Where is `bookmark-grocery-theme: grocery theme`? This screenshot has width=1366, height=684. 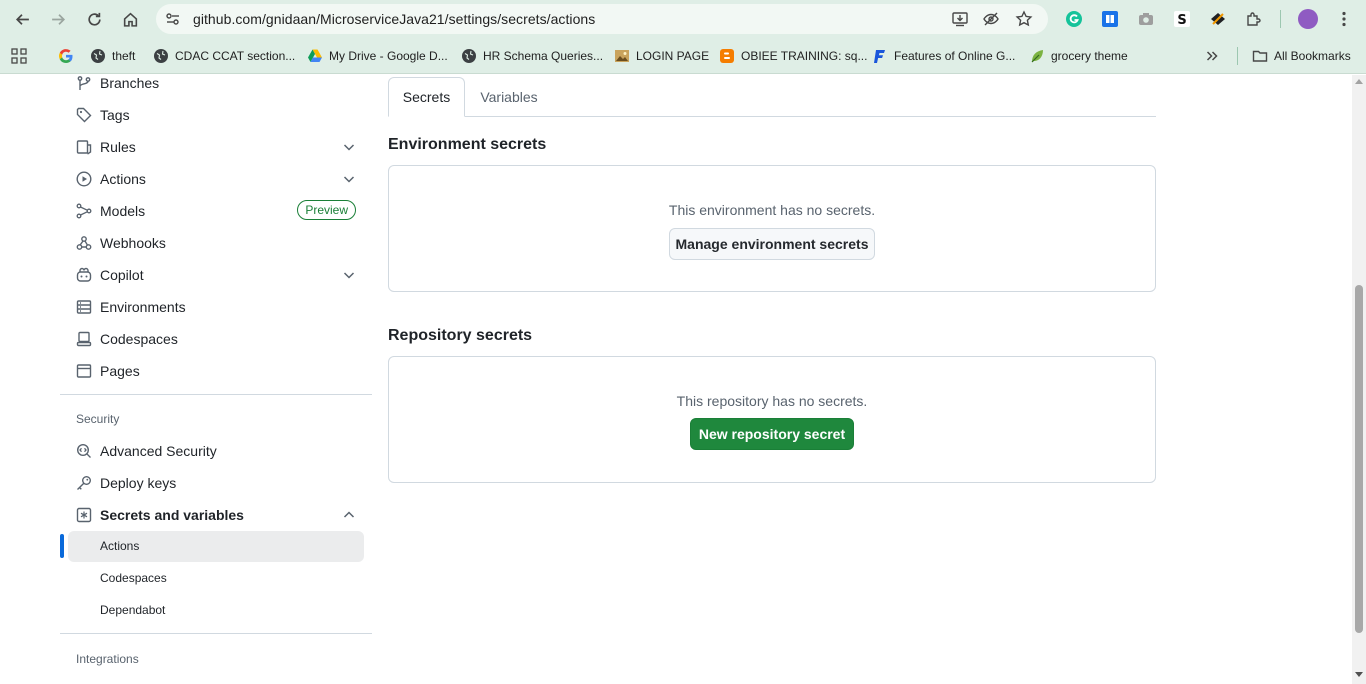 bookmark-grocery-theme: grocery theme is located at coordinates (1078, 56).